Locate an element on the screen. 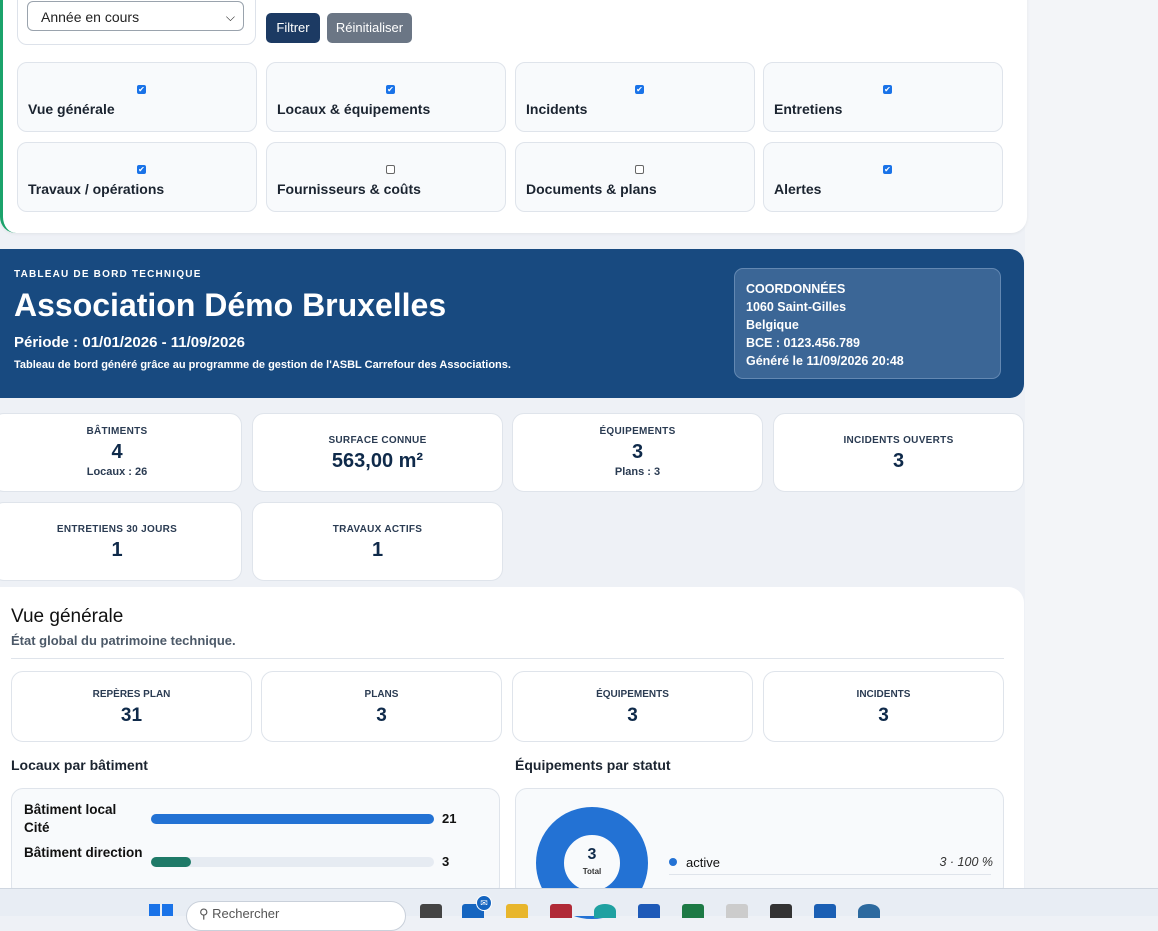 The height and width of the screenshot is (931, 1158). overview-stat-card: REPÈRES PLAN 31 is located at coordinates (131, 706).